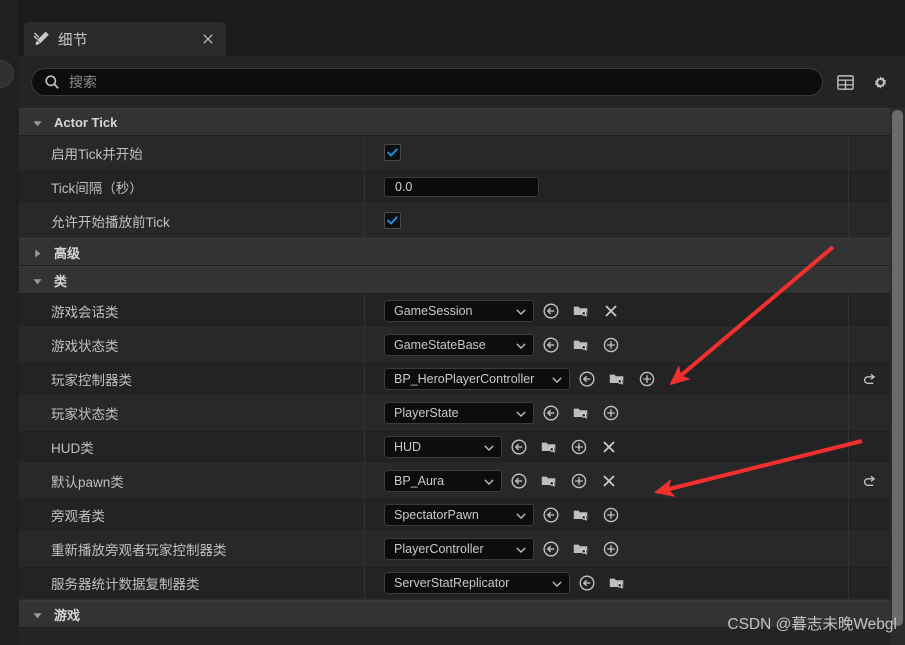  I want to click on class-dropdown: GameSession, so click(459, 310).